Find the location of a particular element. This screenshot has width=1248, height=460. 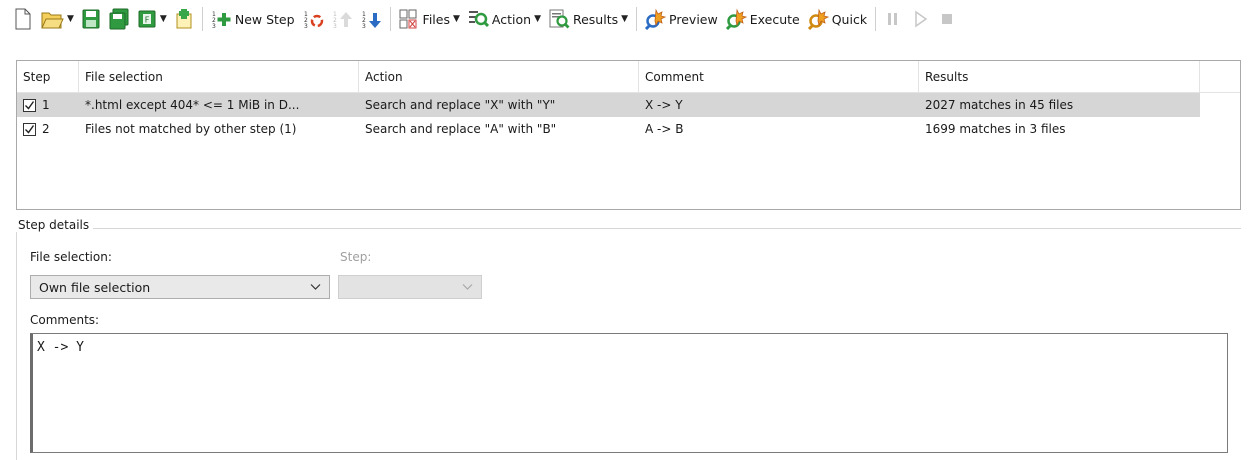

save-all-icon is located at coordinates (119, 19).